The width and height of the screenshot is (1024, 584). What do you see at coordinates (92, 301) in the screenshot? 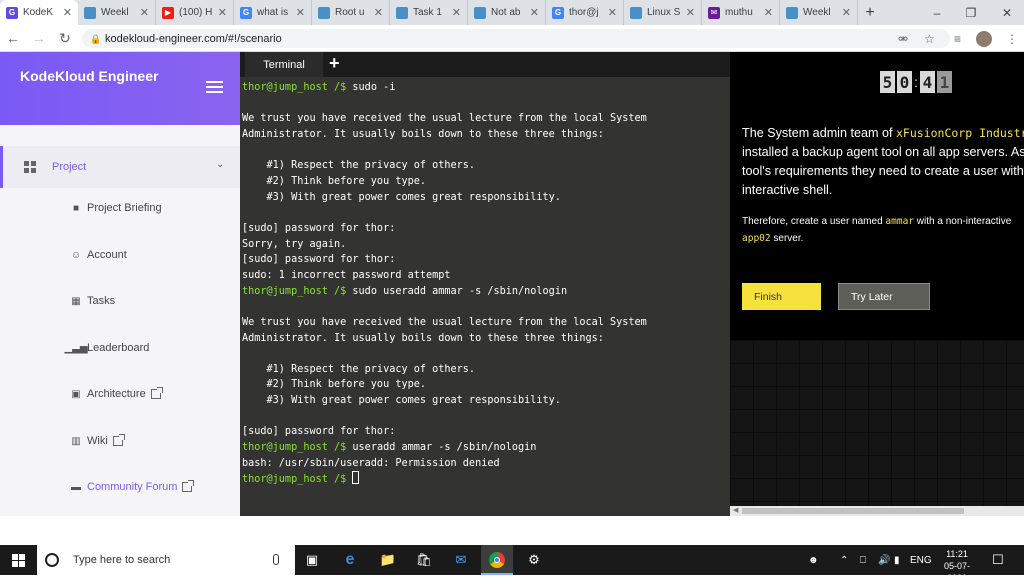
I see `sidebar-item-tasks: ▦ Tasks` at bounding box center [92, 301].